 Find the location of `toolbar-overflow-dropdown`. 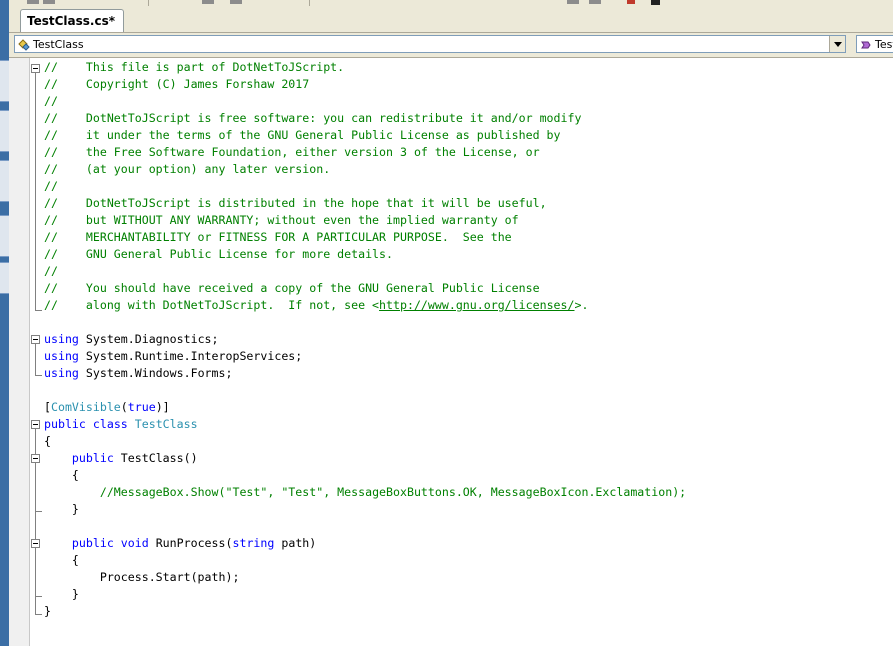

toolbar-overflow-dropdown is located at coordinates (655, 2).